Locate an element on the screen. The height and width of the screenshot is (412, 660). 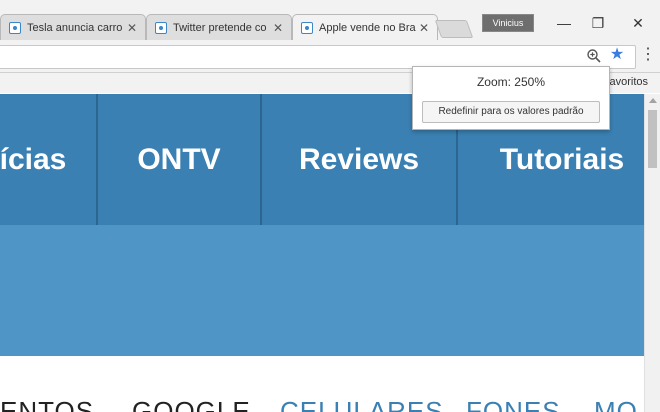
tab-title: Twitter pretende co is located at coordinates (220, 27).